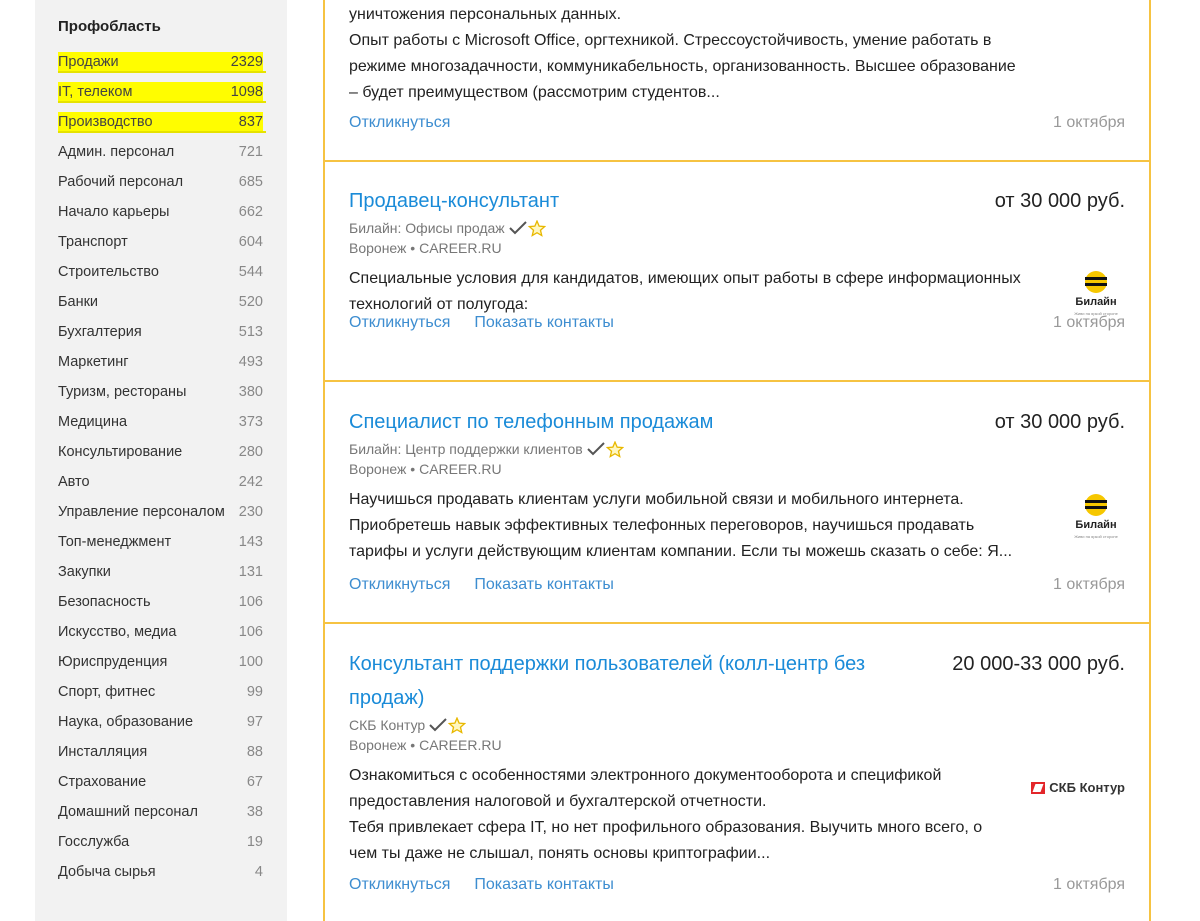  What do you see at coordinates (254, 782) in the screenshot?
I see `category-count: 67` at bounding box center [254, 782].